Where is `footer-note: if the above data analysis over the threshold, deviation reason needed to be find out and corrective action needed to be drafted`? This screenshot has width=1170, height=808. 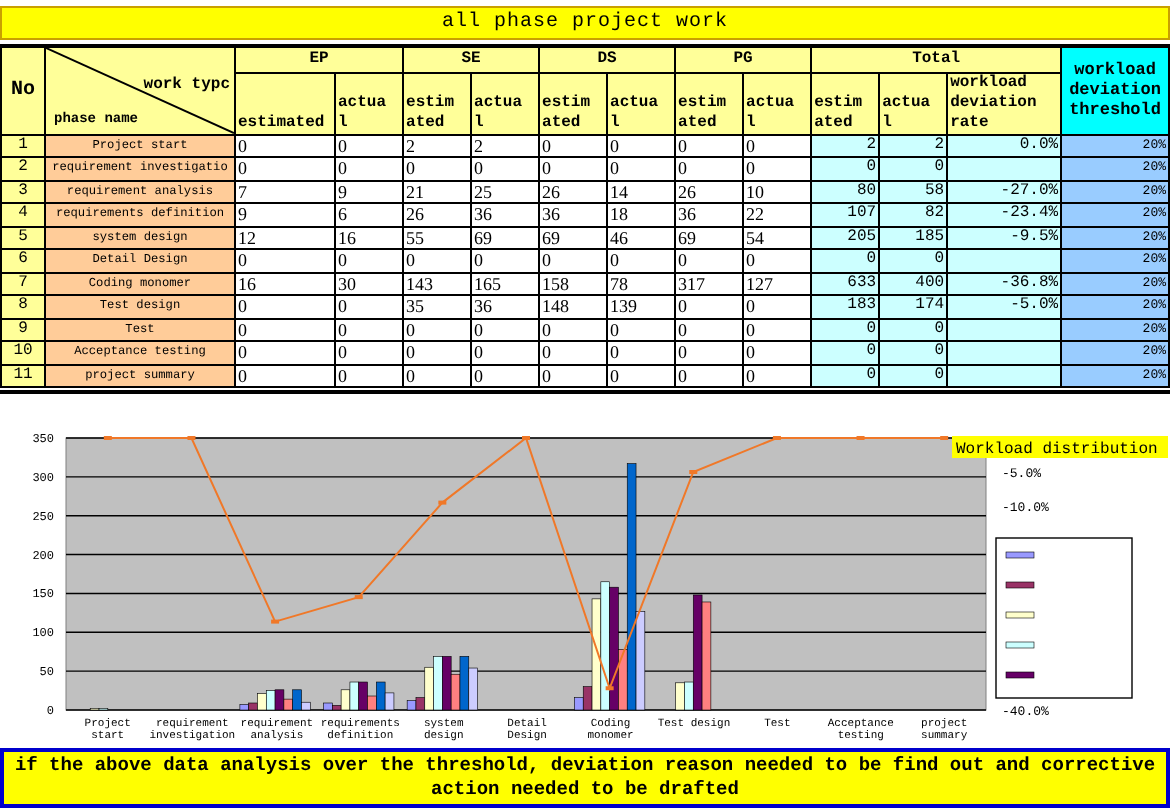
footer-note: if the above data analysis over the threshold, deviation reason needed to be find out and corrective action needed to be drafted is located at coordinates (585, 778).